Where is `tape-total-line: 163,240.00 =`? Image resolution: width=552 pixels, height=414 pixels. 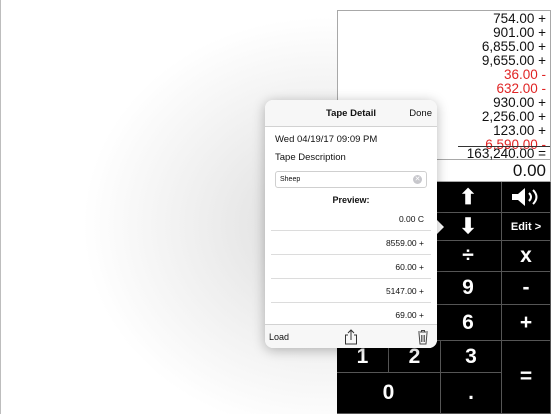
tape-total-line: 163,240.00 = is located at coordinates (504, 153).